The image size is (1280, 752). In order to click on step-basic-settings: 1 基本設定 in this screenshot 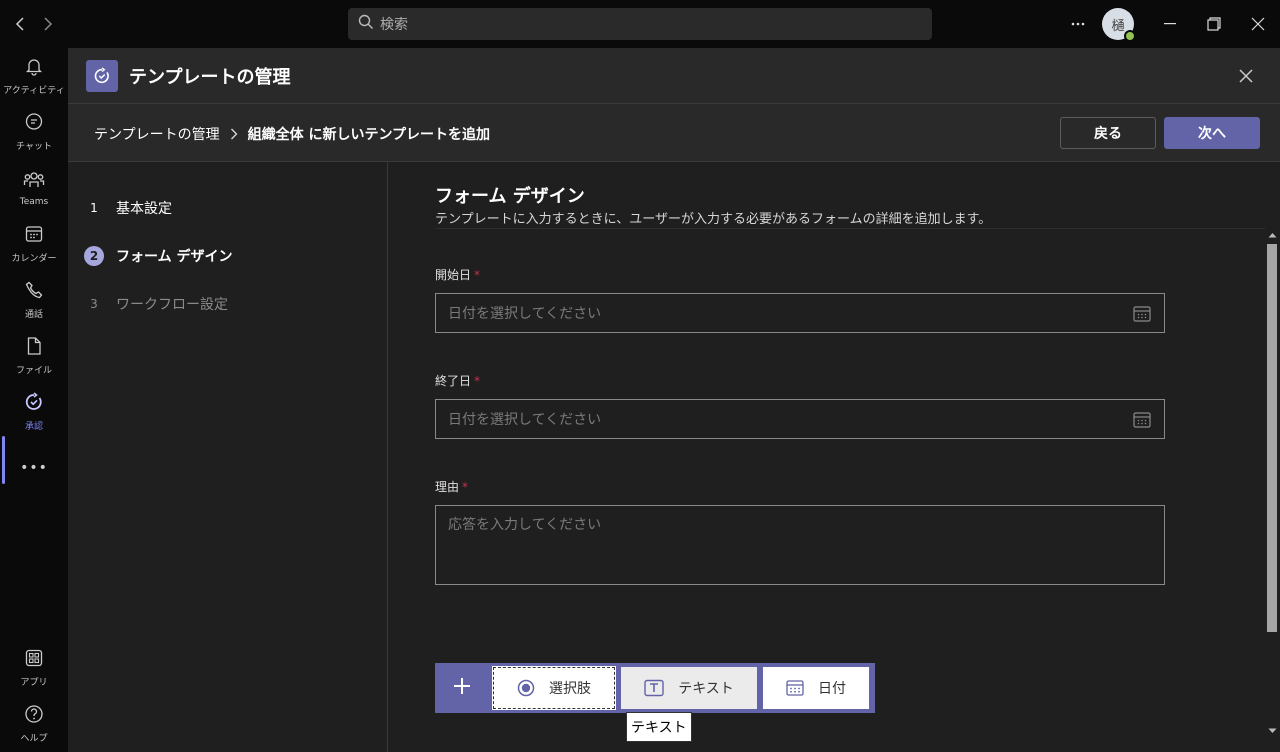, I will do `click(128, 208)`.